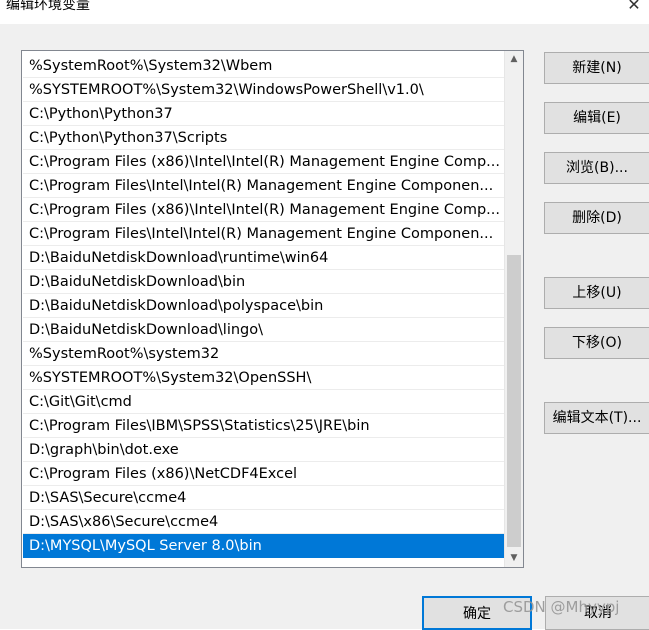  I want to click on path-list-item: C:\Python\Python37, so click(263, 114).